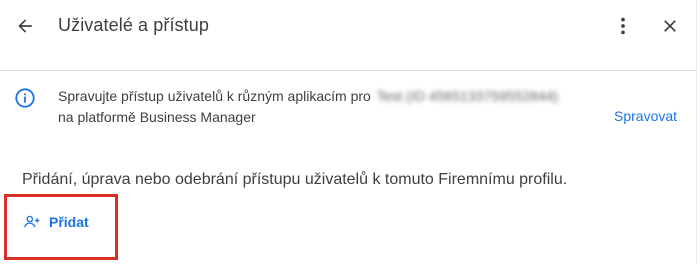  Describe the element at coordinates (32, 221) in the screenshot. I see `person-add-icon` at that location.